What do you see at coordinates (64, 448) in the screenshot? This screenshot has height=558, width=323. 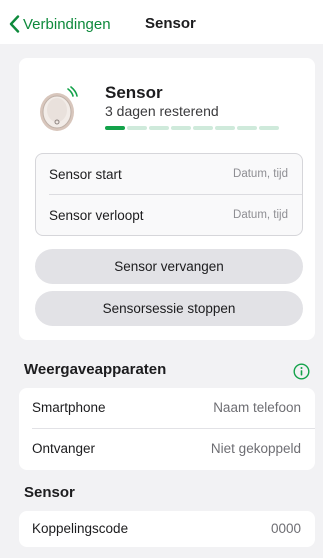 I see `receiver-label: Ontvanger` at bounding box center [64, 448].